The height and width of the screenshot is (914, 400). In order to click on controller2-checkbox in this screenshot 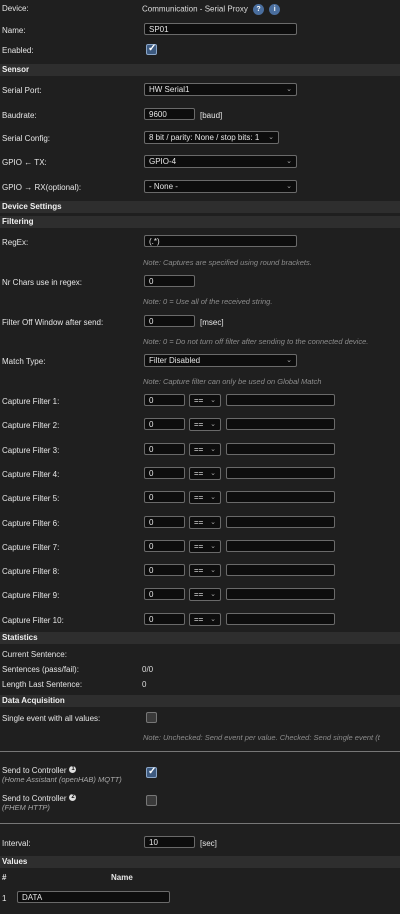, I will do `click(151, 800)`.